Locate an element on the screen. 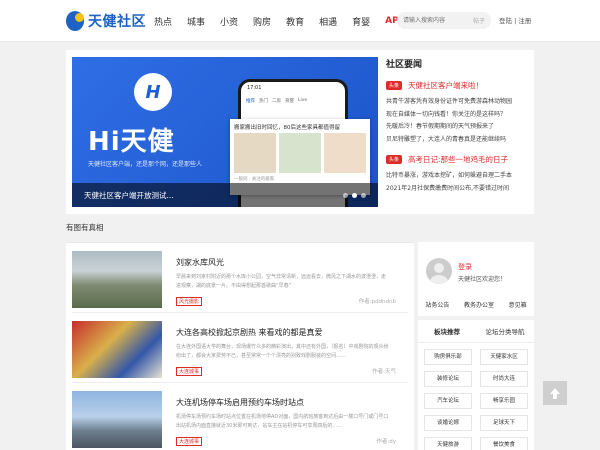  category-item: 谈婚论嫁 is located at coordinates (448, 423).